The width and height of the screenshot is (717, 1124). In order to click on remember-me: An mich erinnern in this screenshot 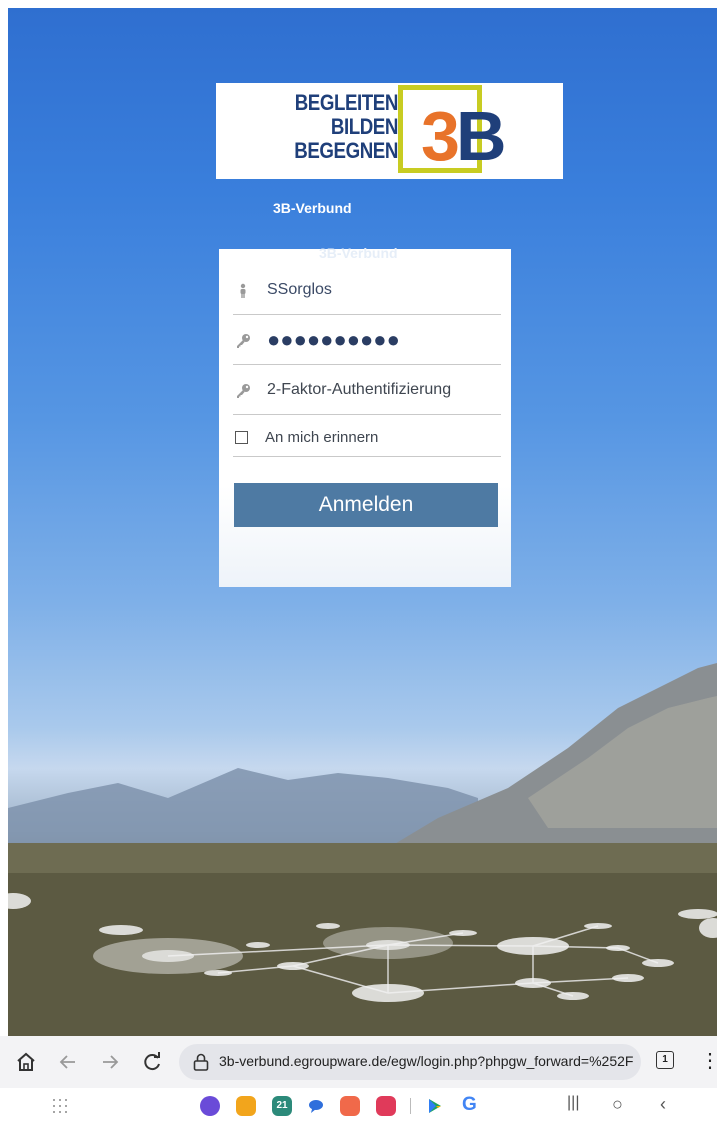, I will do `click(367, 439)`.